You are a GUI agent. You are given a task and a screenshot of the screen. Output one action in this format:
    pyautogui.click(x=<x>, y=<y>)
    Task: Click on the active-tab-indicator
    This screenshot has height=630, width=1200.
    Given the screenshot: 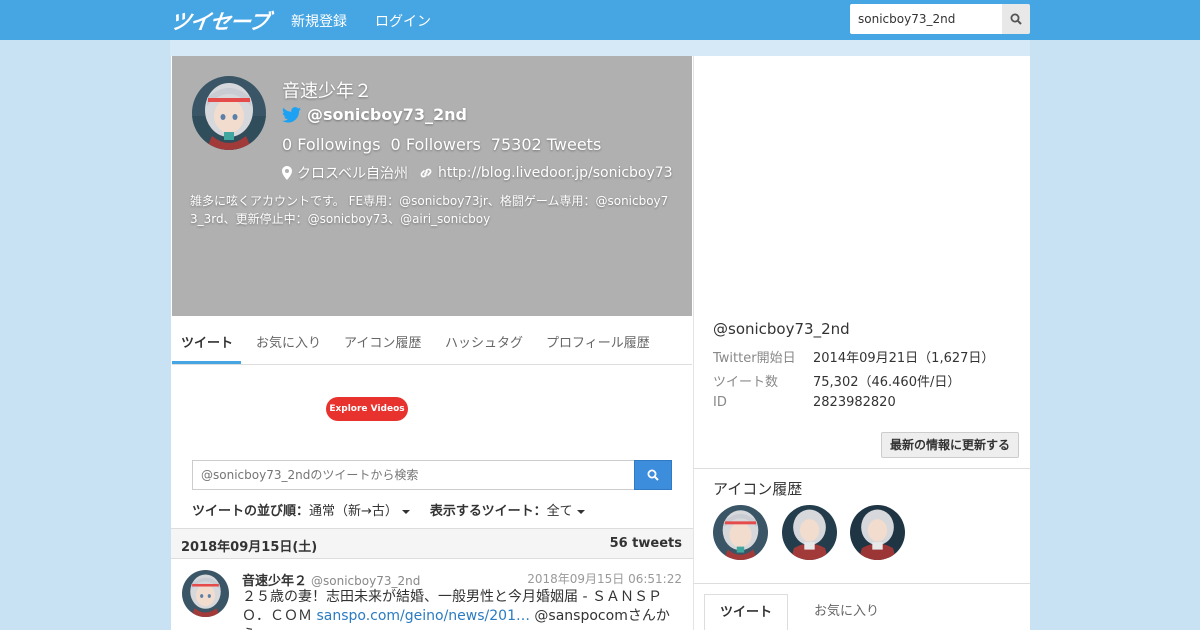 What is the action you would take?
    pyautogui.click(x=206, y=362)
    